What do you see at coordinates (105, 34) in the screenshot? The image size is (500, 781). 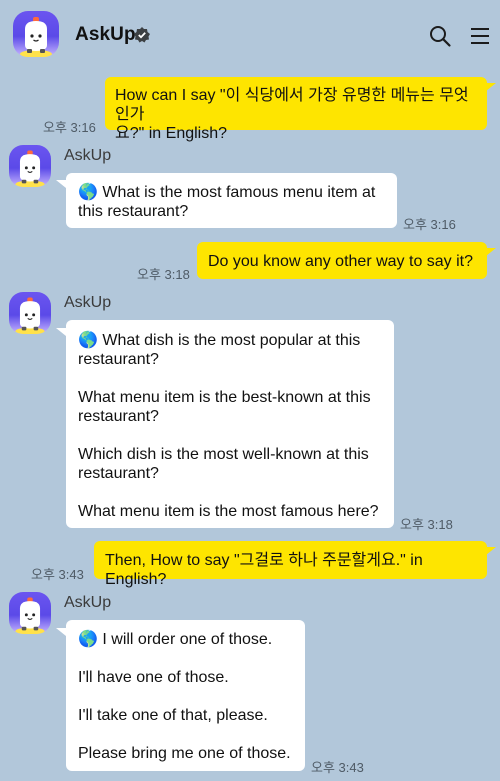 I see `chat-title: AskUp` at bounding box center [105, 34].